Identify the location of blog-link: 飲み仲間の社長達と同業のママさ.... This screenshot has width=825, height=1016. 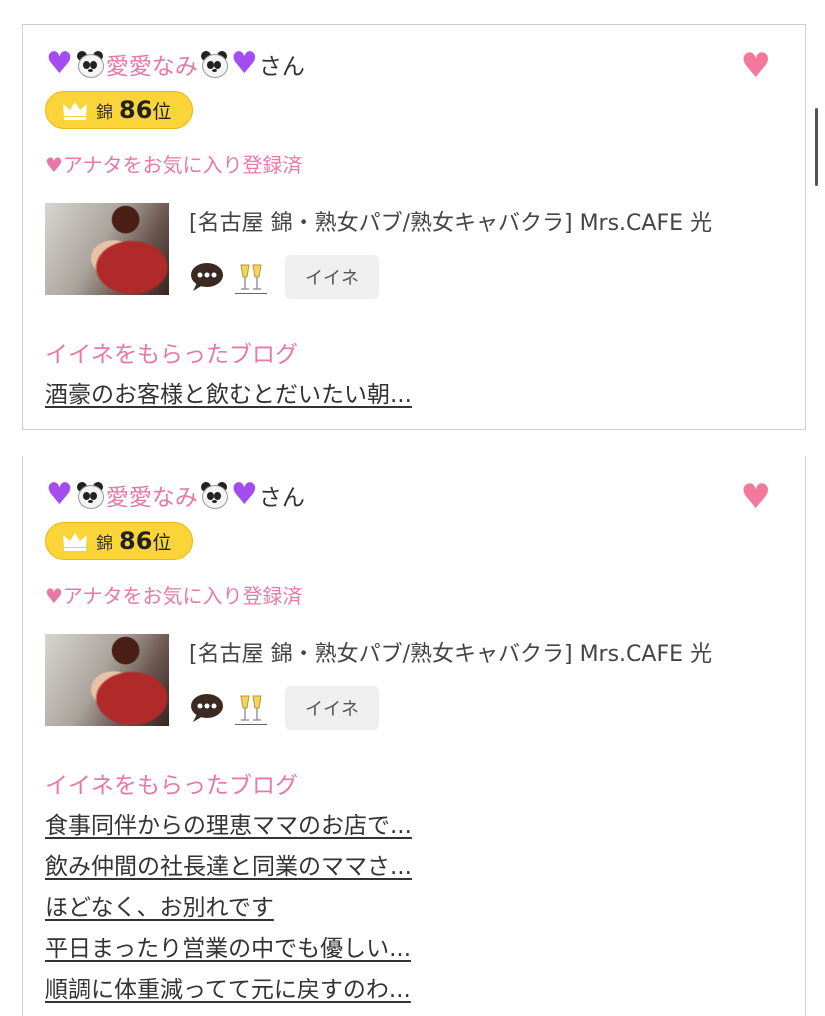
(228, 867).